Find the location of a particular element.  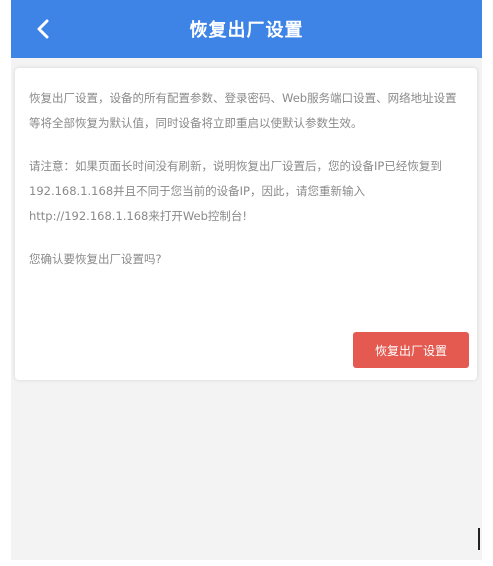

page-title: 恢复出厂设置 is located at coordinates (246, 30).